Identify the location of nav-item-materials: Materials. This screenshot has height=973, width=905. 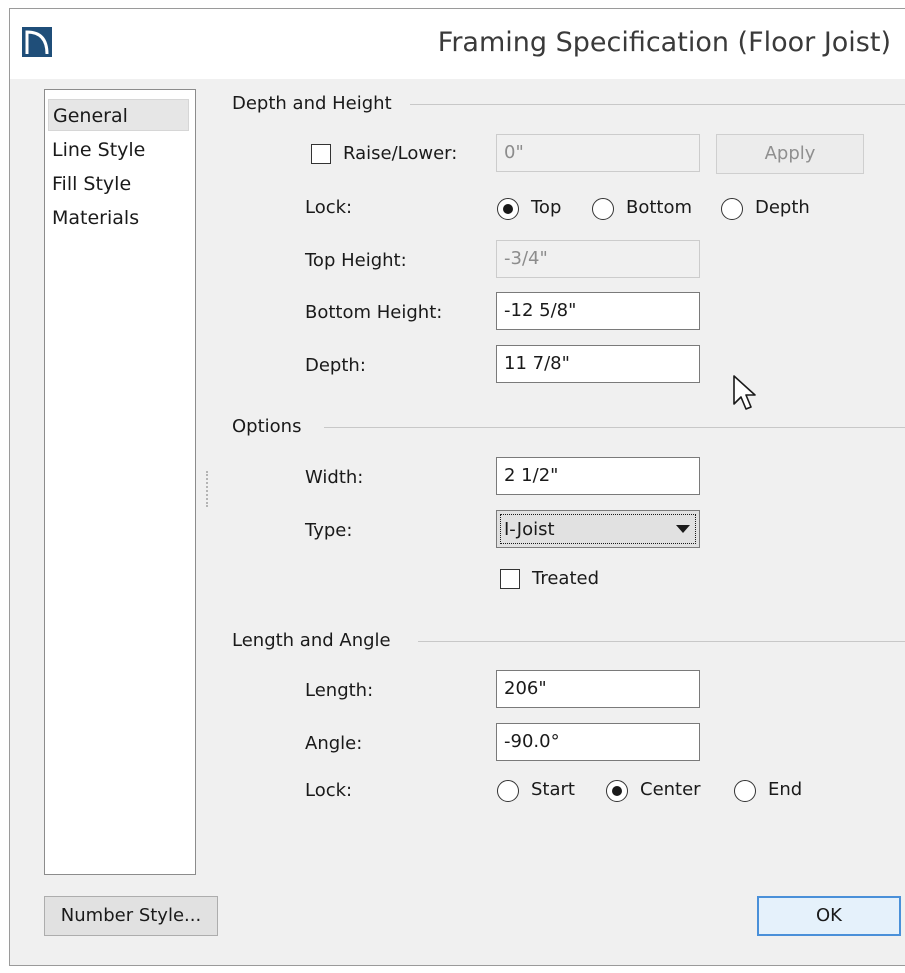
(118, 218).